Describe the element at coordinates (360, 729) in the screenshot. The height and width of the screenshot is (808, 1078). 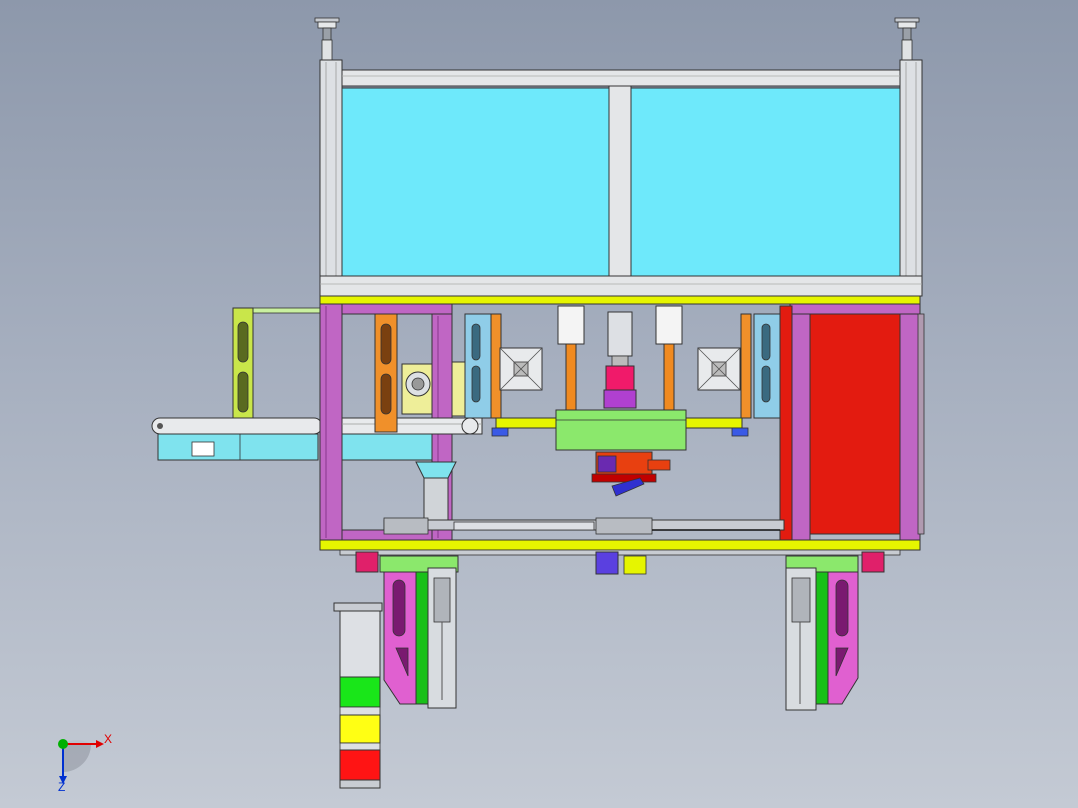
I see `signal-light-yellow` at that location.